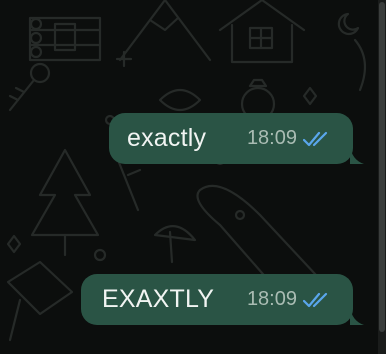 The width and height of the screenshot is (386, 354). What do you see at coordinates (40, 301) in the screenshot?
I see `sled-doodle` at bounding box center [40, 301].